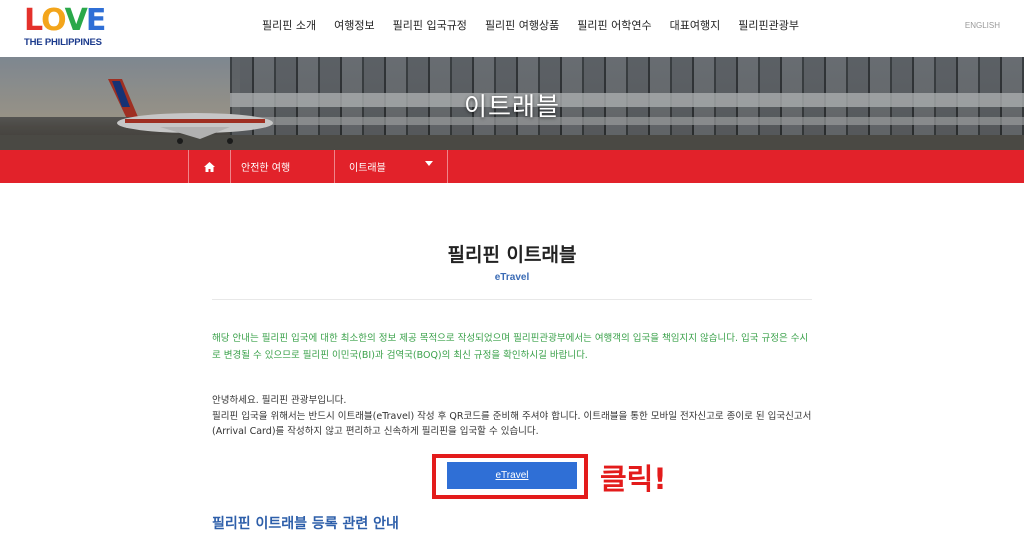 The width and height of the screenshot is (1024, 534). Describe the element at coordinates (429, 163) in the screenshot. I see `chevron-down-icon` at that location.